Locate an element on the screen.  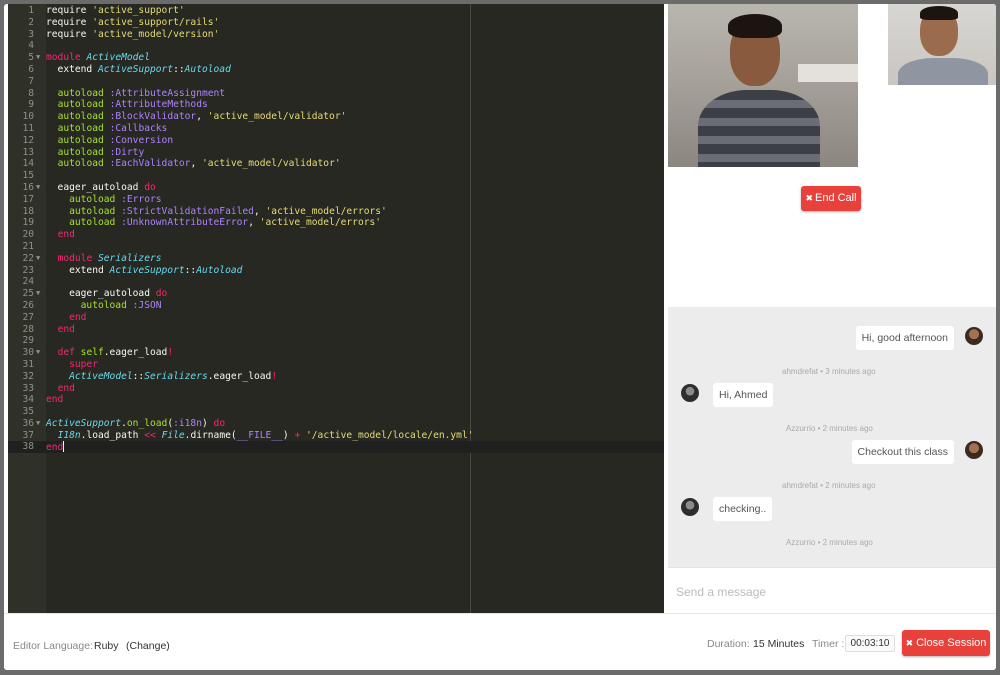
line-number: 27 is located at coordinates (28, 317).